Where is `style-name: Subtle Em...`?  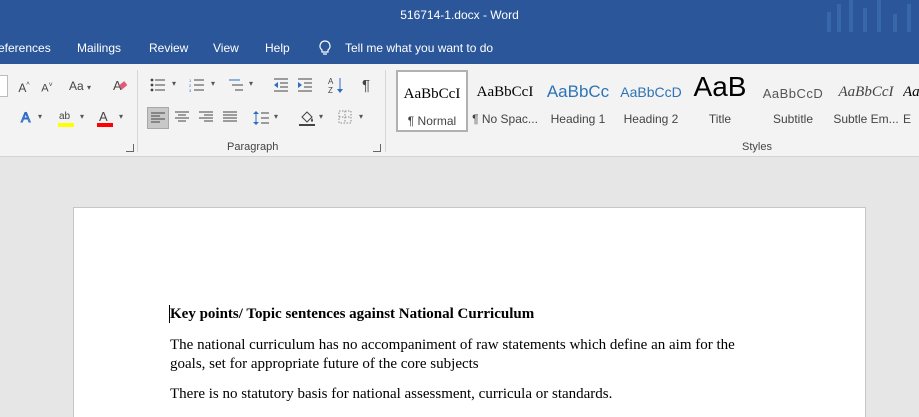
style-name: Subtle Em... is located at coordinates (866, 119).